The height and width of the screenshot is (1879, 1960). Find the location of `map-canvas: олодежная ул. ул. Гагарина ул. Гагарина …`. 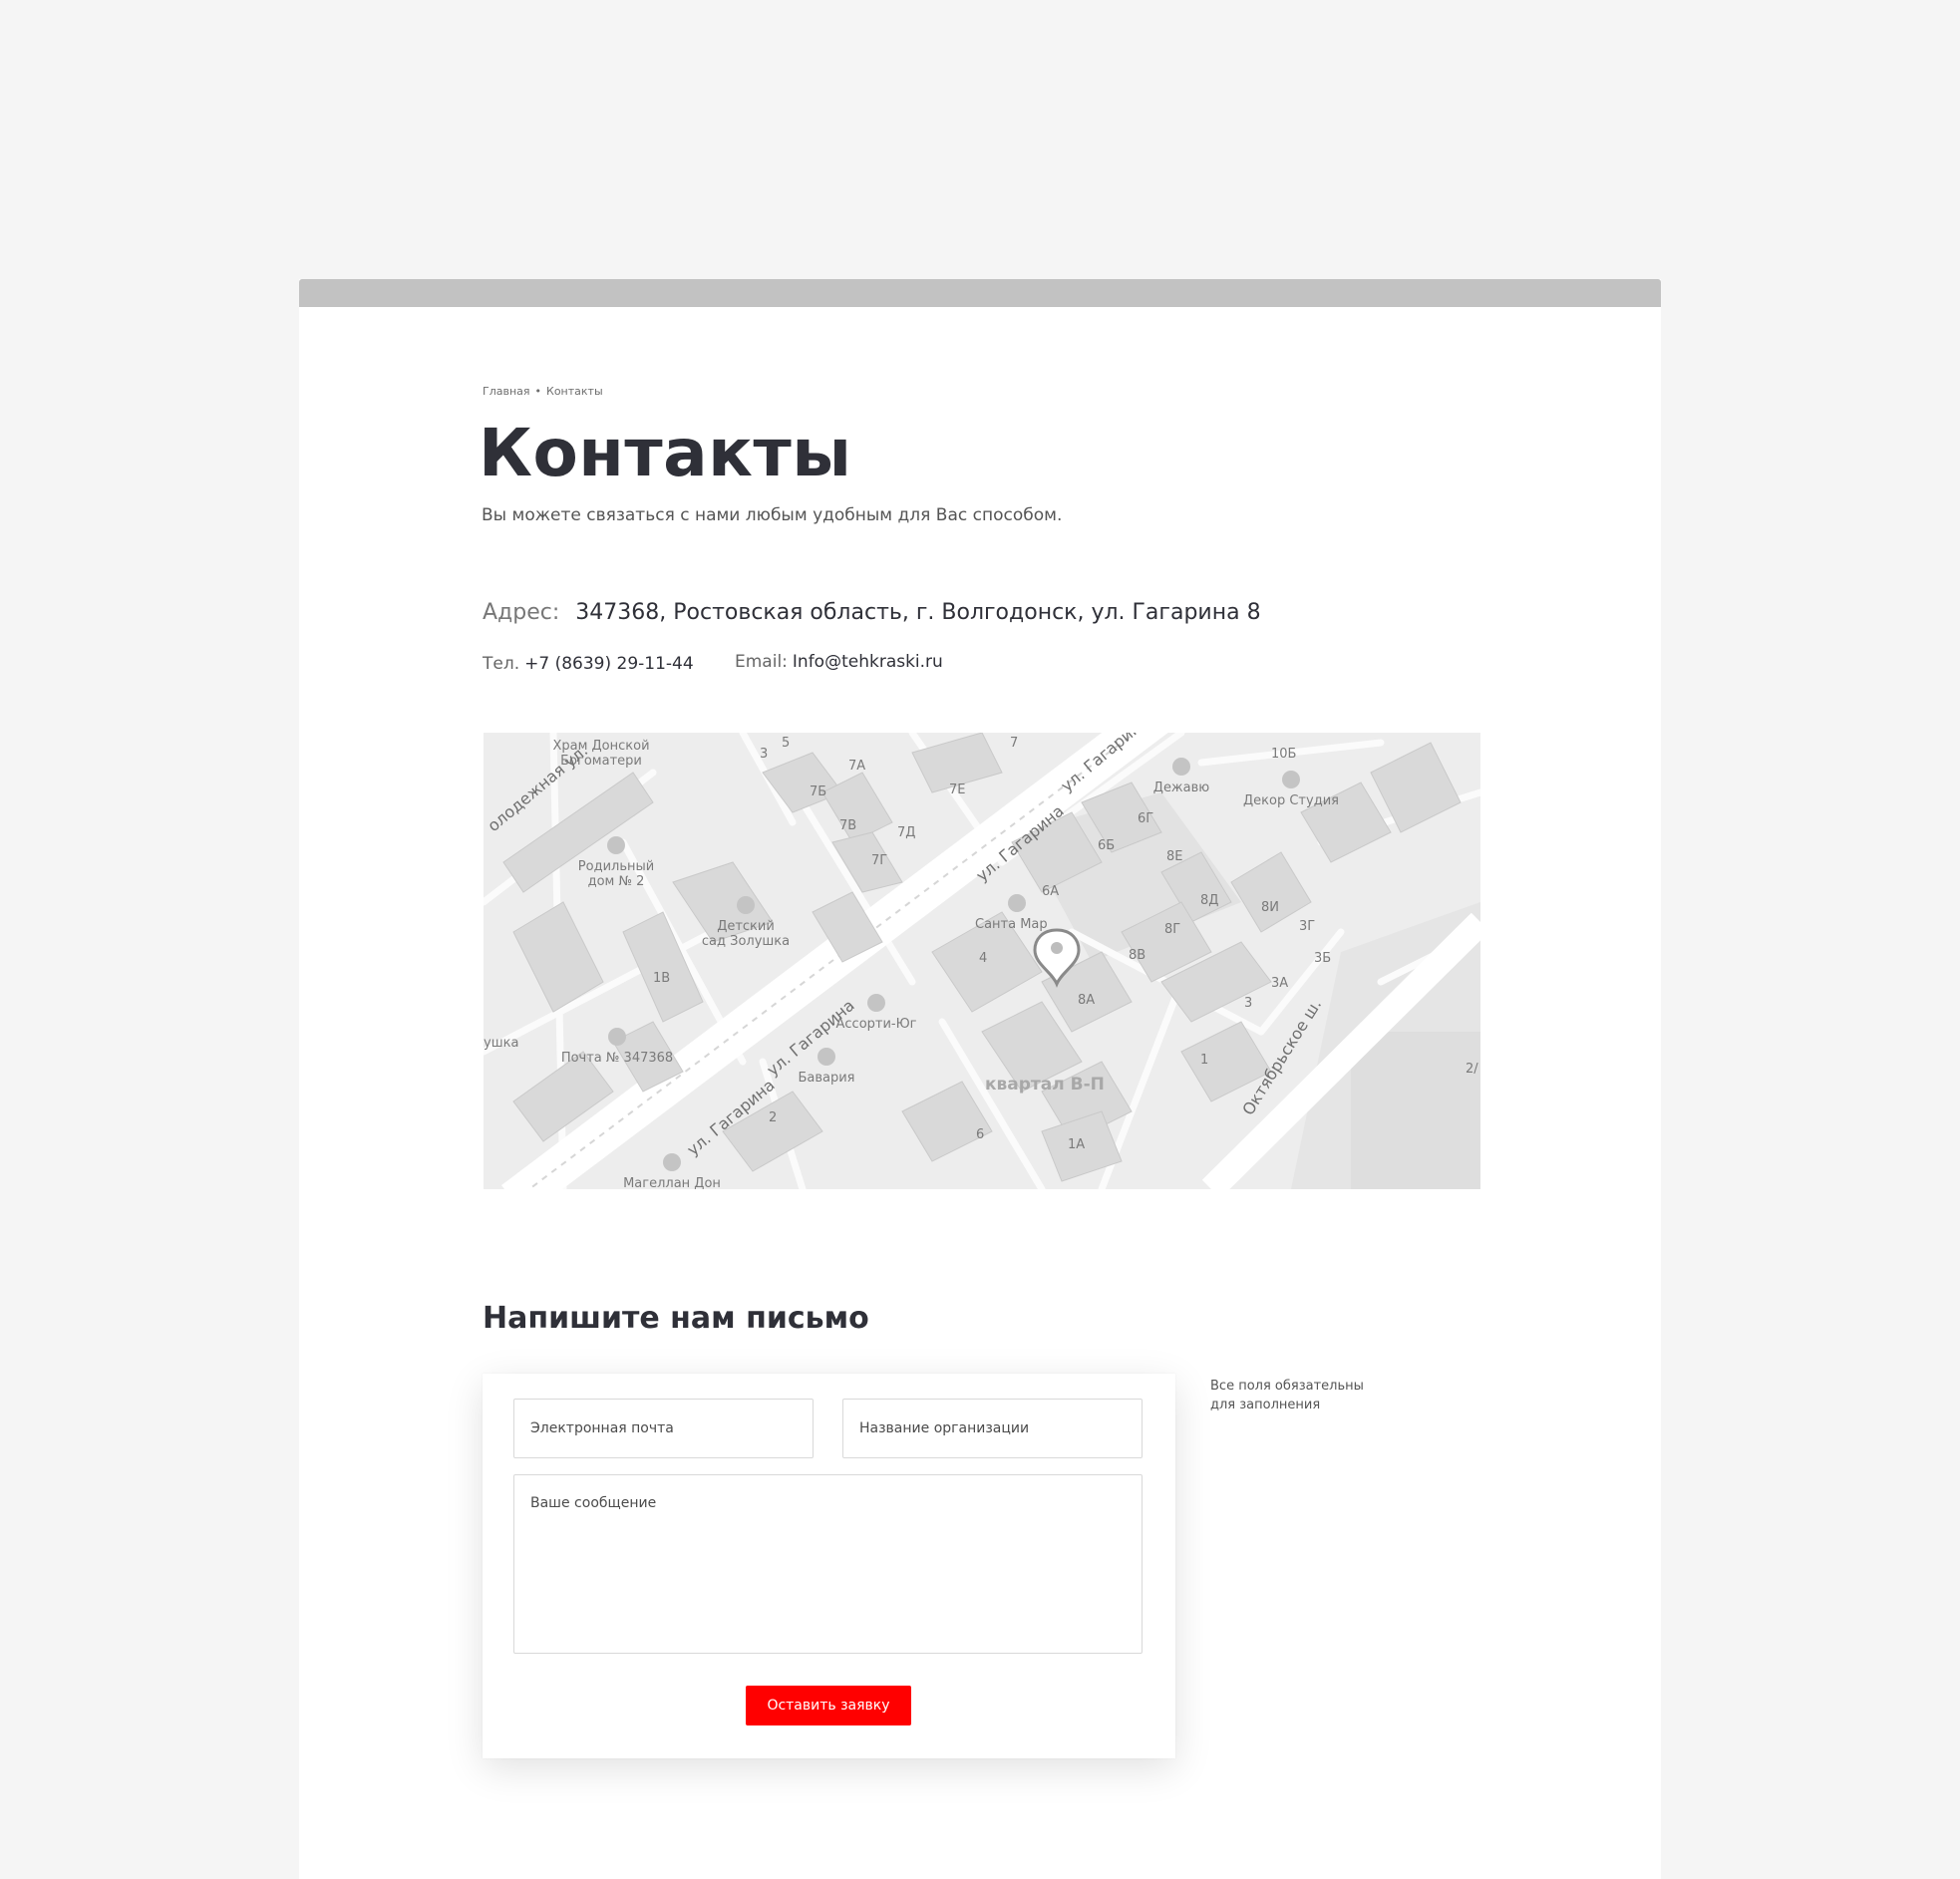

map-canvas: олодежная ул. ул. Гагарина ул. Гагарина … is located at coordinates (982, 961).